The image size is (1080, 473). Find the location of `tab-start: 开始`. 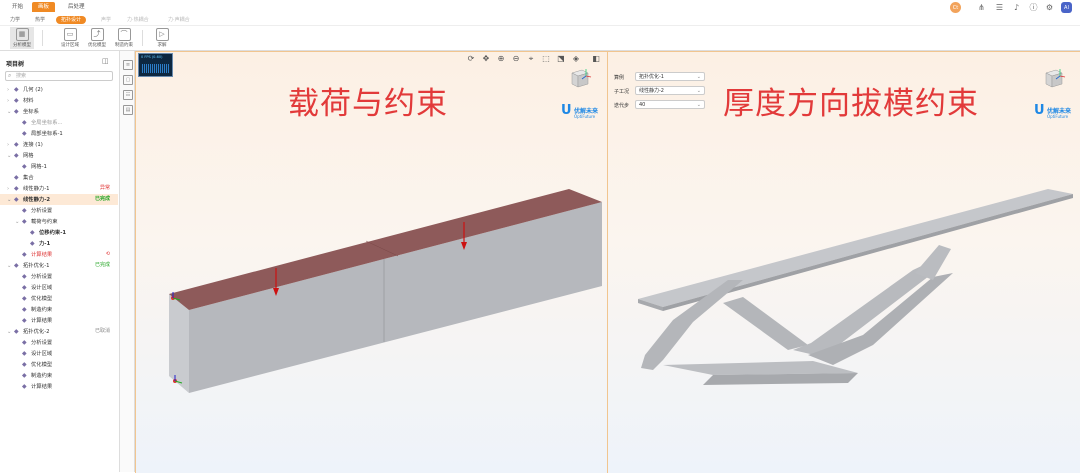

tab-start: 开始 is located at coordinates (17, 7).